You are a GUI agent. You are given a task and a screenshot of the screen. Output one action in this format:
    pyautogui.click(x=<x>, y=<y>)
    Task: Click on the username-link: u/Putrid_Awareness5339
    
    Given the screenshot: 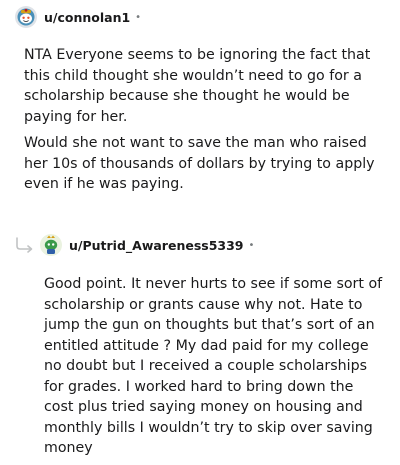 What is the action you would take?
    pyautogui.click(x=156, y=245)
    